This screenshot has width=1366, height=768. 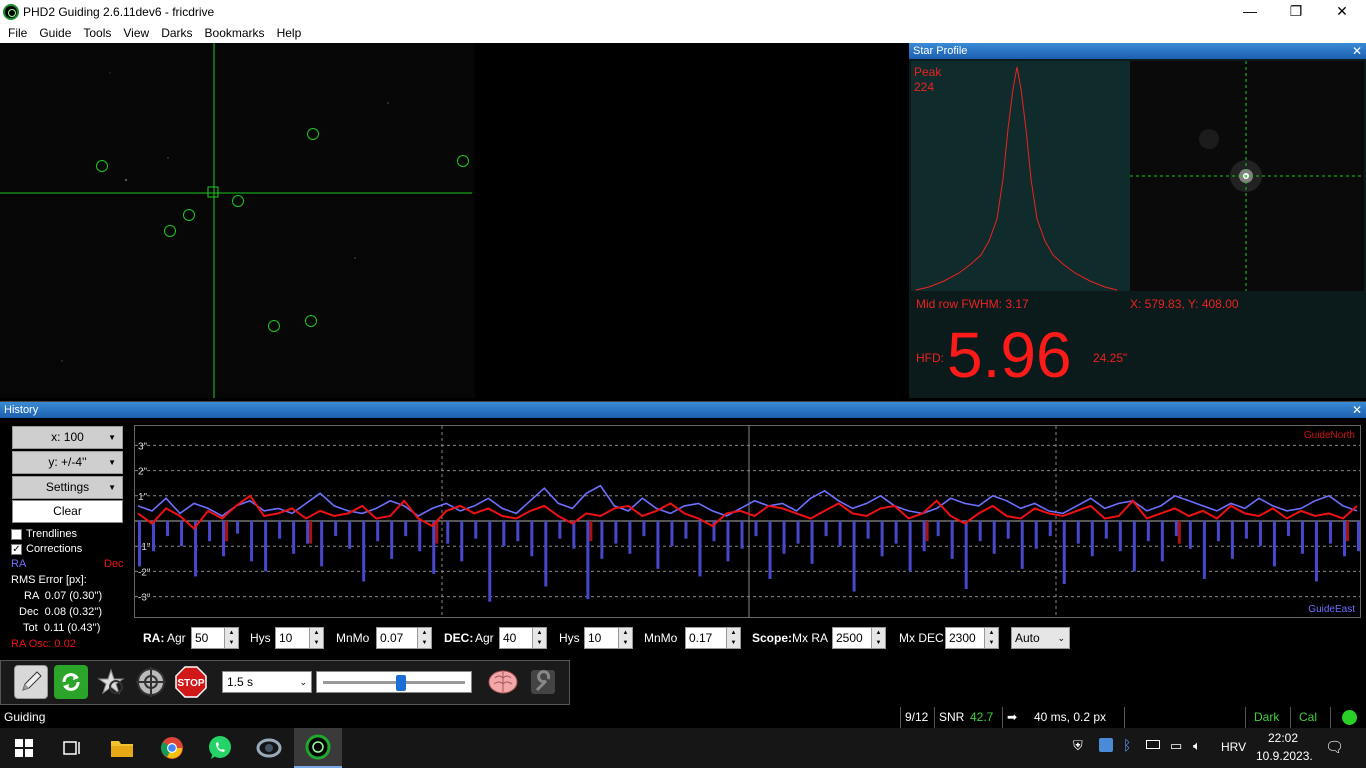 What do you see at coordinates (1357, 51) in the screenshot?
I see `star-profile-close-button: ✕` at bounding box center [1357, 51].